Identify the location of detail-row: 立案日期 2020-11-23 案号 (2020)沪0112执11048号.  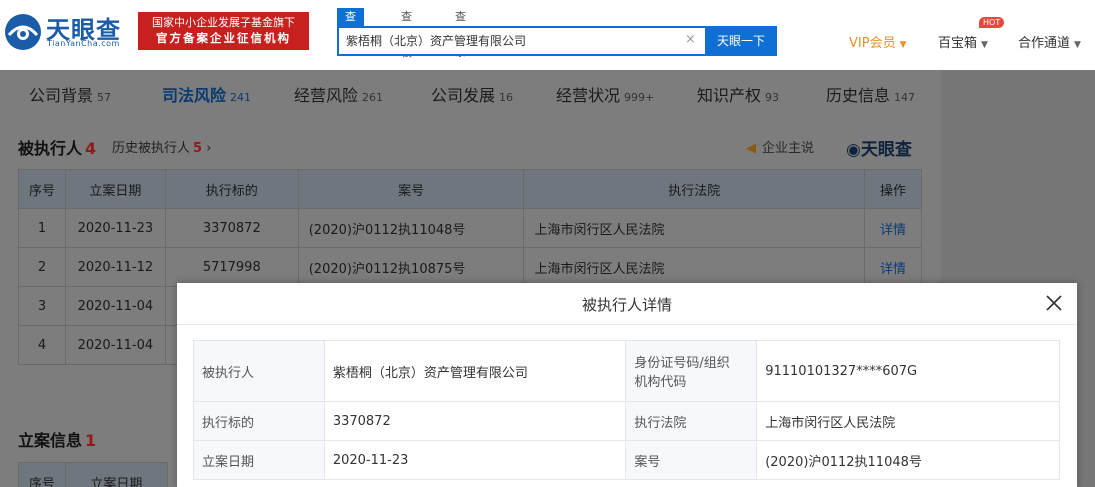
(626, 460).